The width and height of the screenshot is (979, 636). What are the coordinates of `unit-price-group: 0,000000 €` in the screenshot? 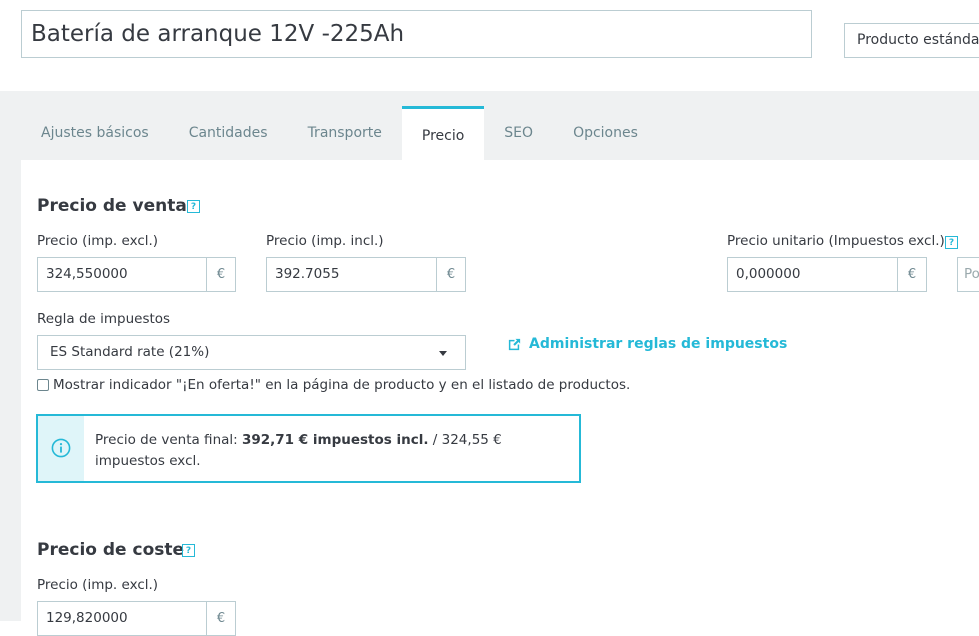 It's located at (827, 274).